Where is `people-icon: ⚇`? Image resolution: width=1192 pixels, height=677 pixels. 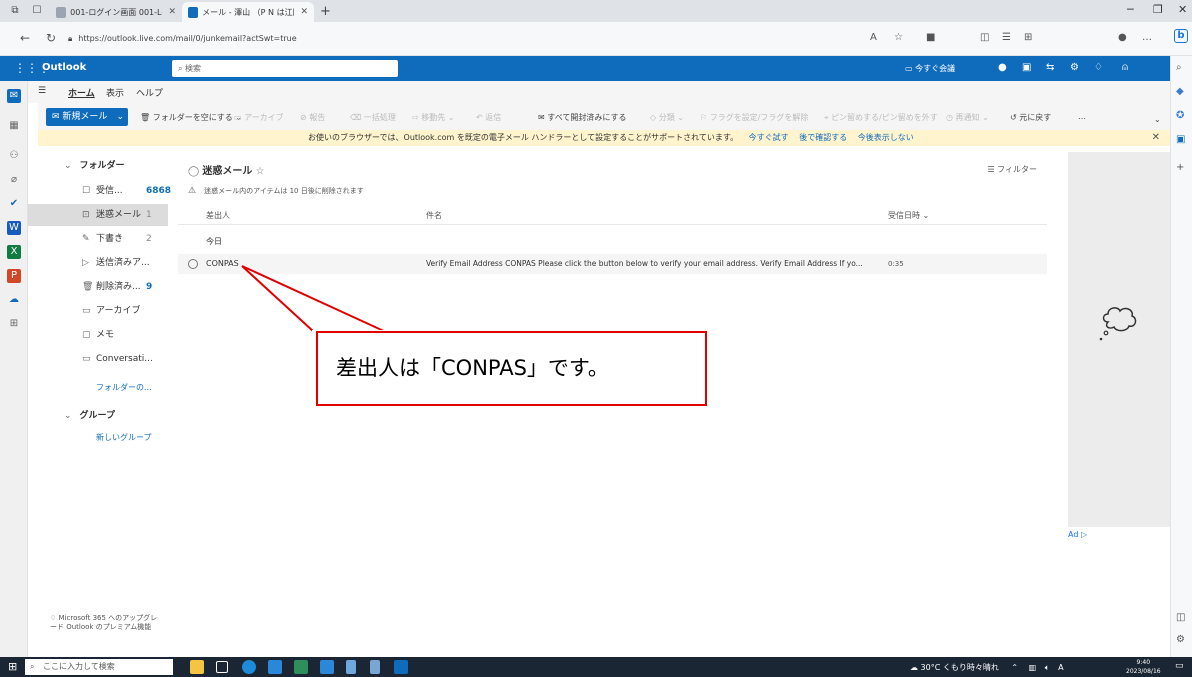
people-icon: ⚇ is located at coordinates (14, 156).